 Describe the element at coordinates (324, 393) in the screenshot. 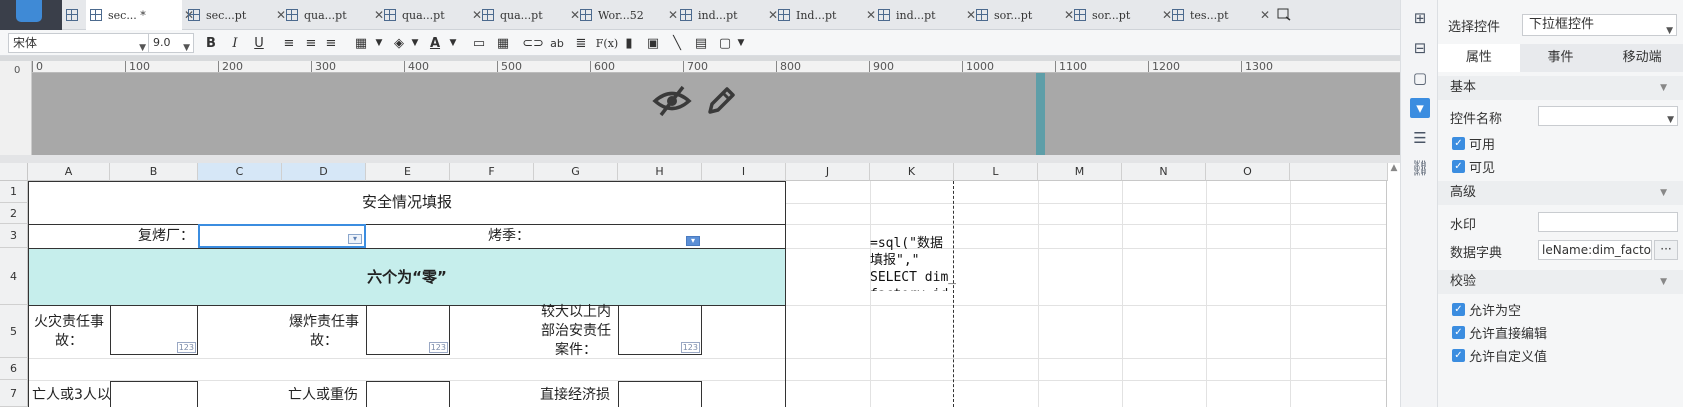

I see `injury-row-label: 亡人或重伤` at that location.